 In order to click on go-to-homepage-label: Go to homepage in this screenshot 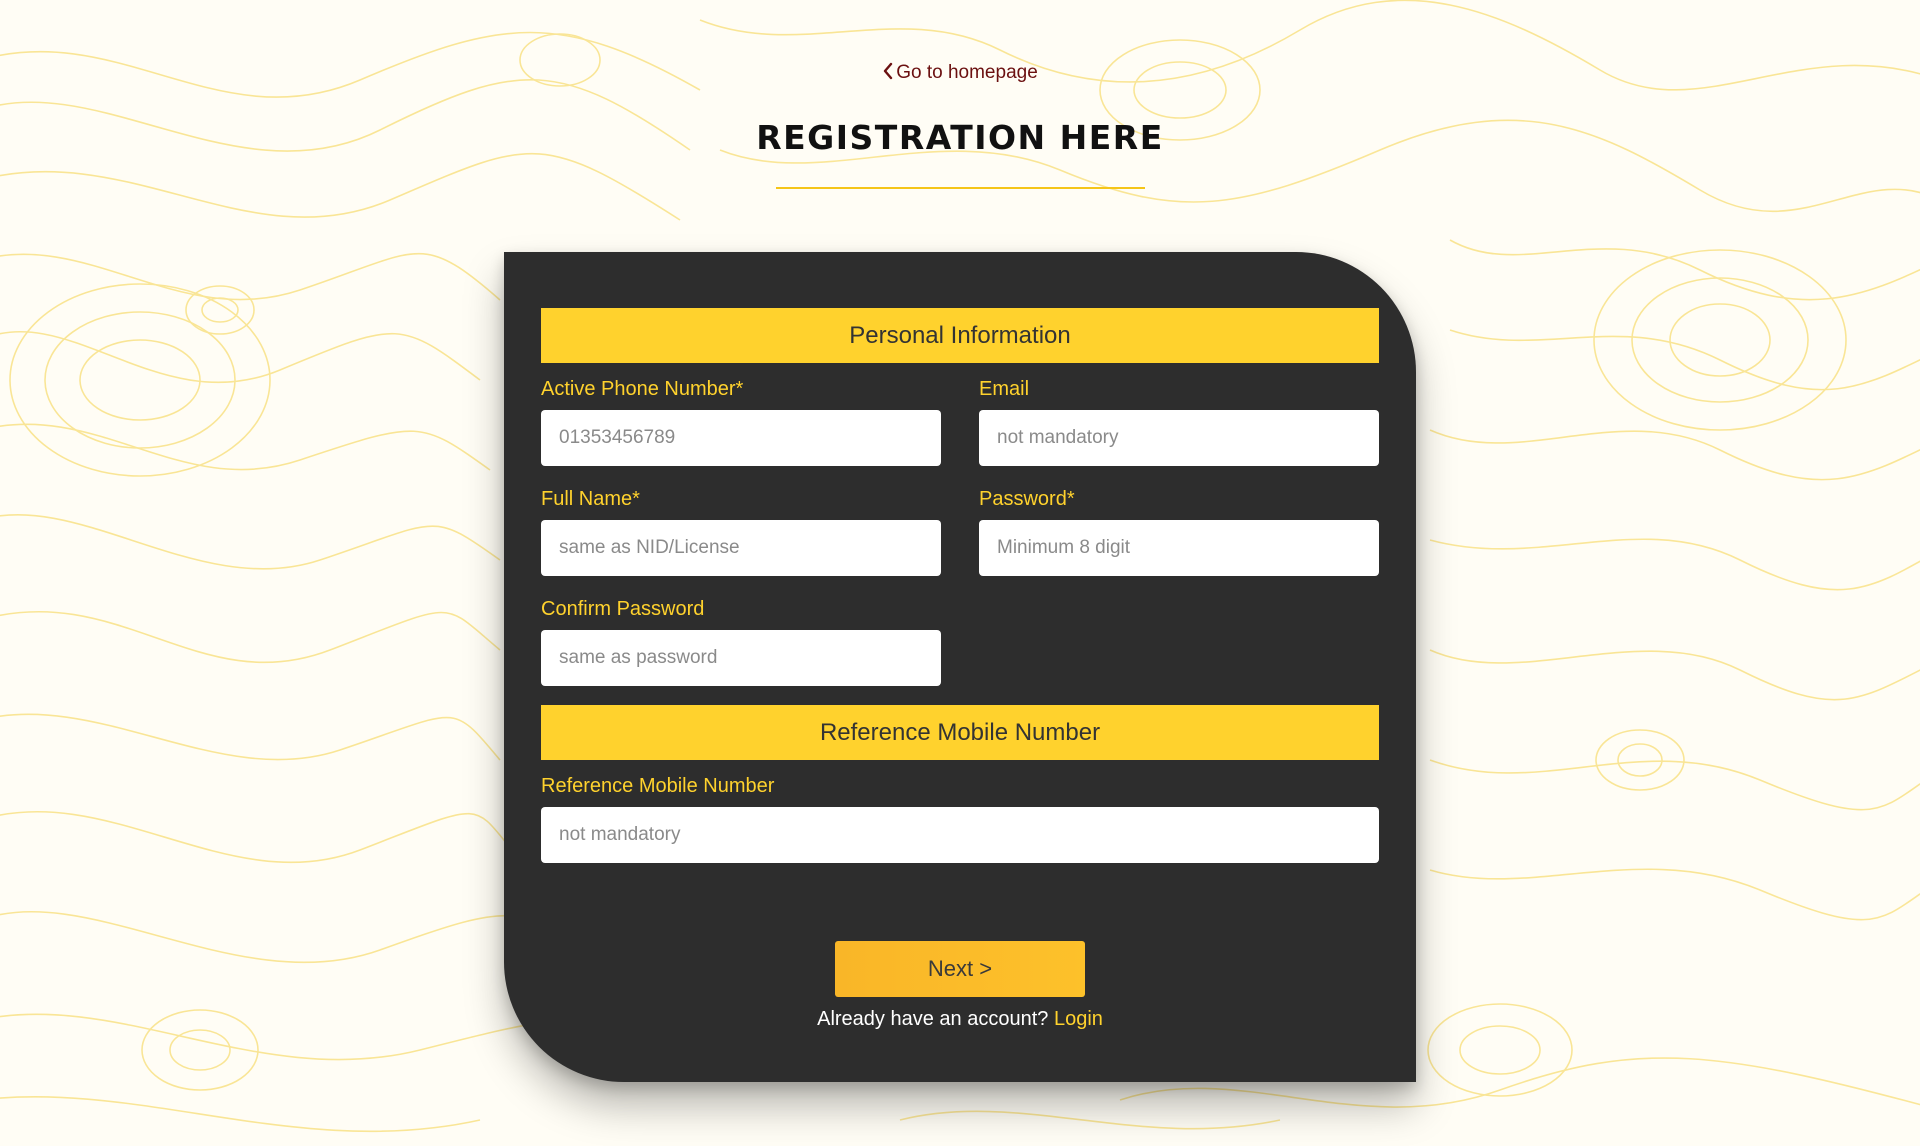, I will do `click(967, 72)`.